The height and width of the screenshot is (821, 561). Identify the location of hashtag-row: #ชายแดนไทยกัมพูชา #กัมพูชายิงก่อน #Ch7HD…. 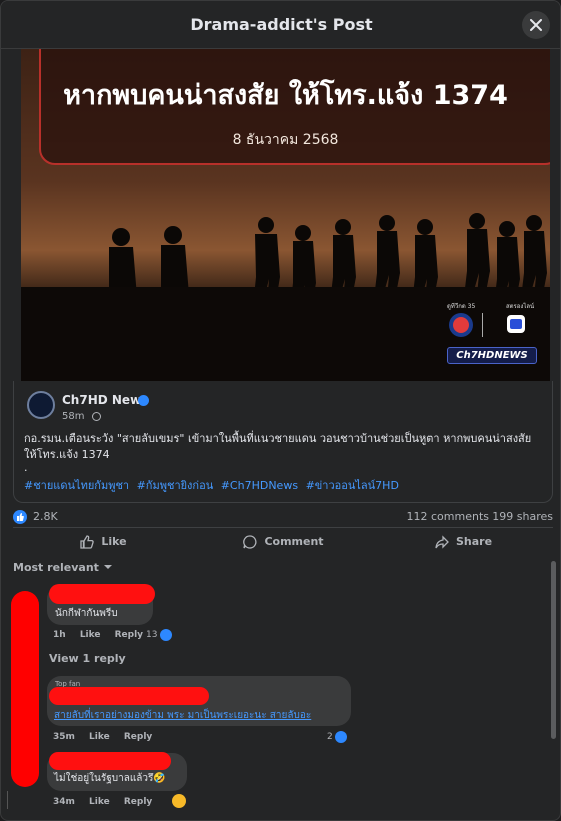
(213, 485).